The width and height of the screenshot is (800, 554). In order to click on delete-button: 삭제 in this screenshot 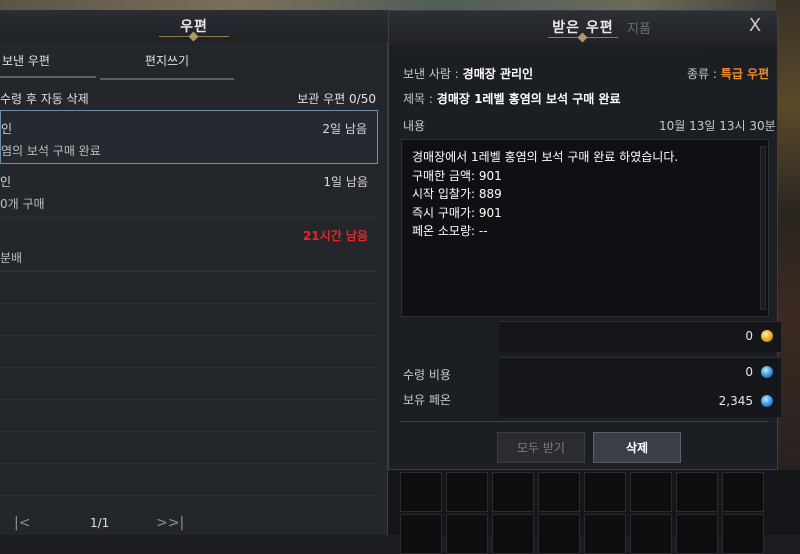, I will do `click(637, 447)`.